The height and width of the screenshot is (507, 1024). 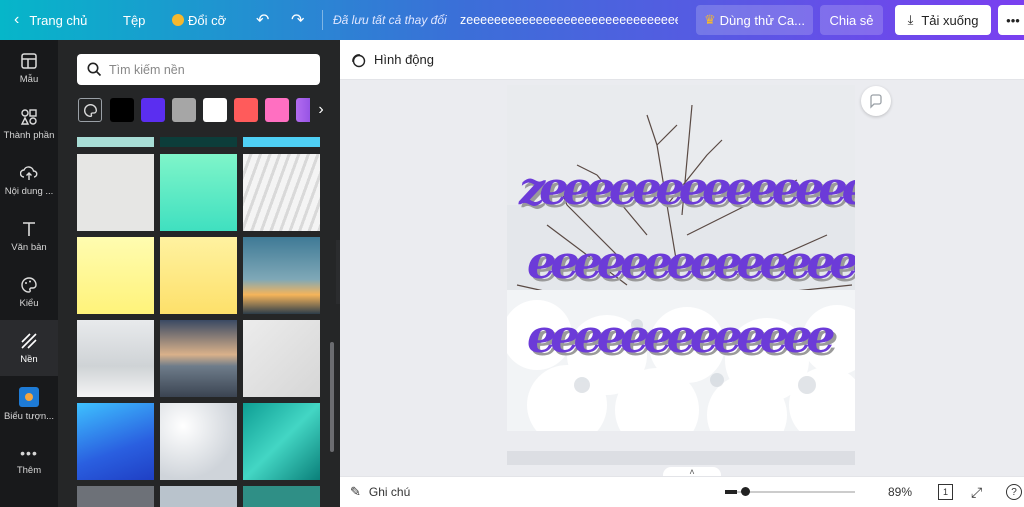 What do you see at coordinates (943, 20) in the screenshot?
I see `download-button: ⤓ Tải xuống` at bounding box center [943, 20].